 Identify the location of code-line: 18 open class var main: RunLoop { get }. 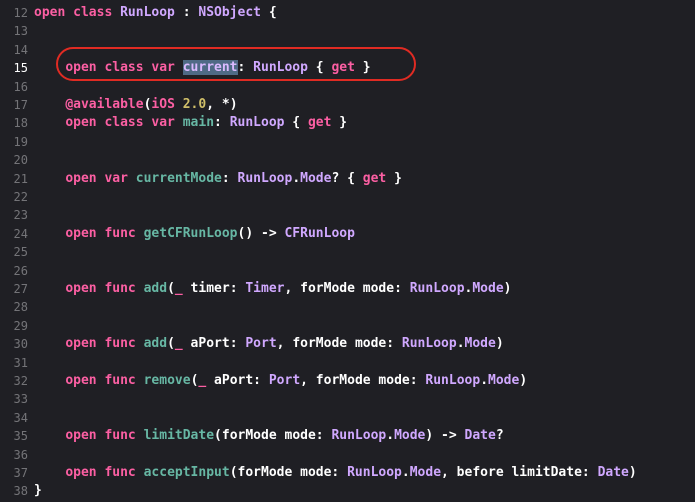
(347, 123).